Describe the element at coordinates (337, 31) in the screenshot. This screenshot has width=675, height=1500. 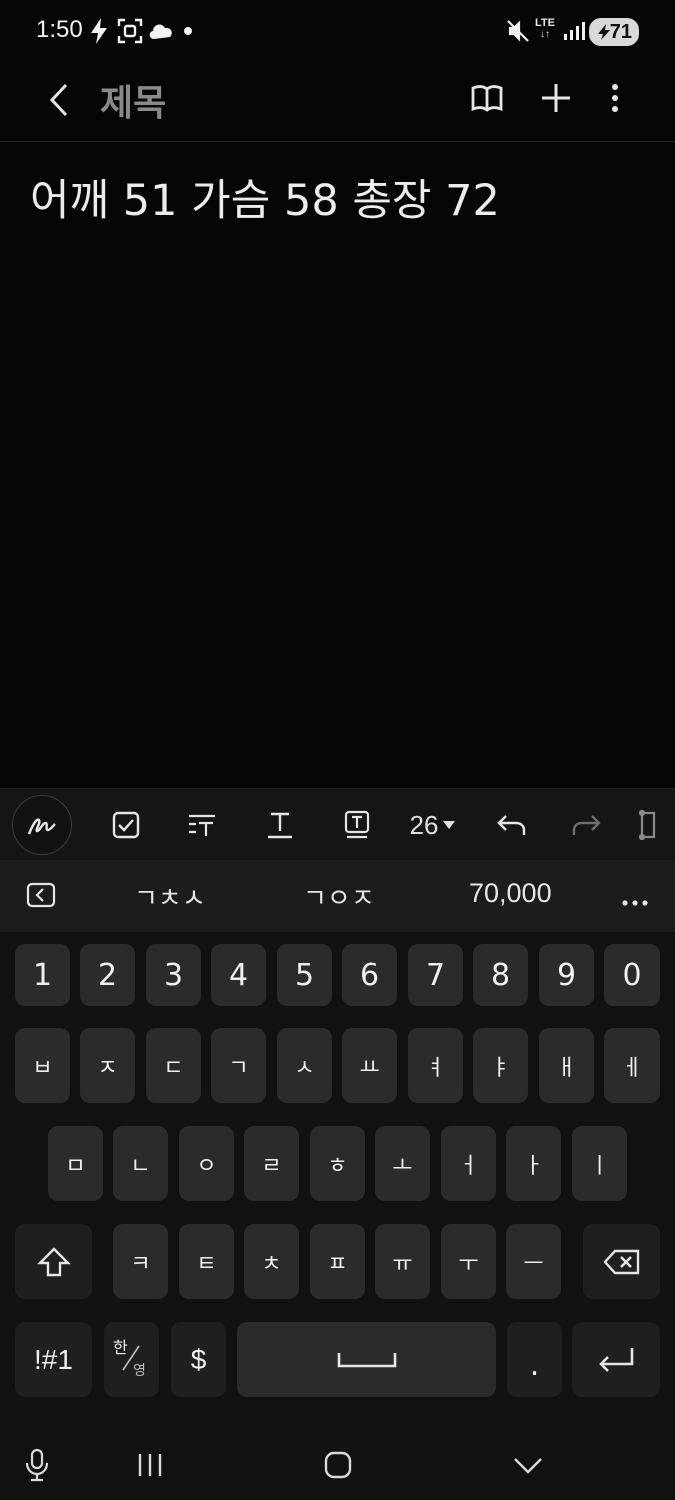
I see `status-bar: 1:50 LTE ↓↑ 71` at that location.